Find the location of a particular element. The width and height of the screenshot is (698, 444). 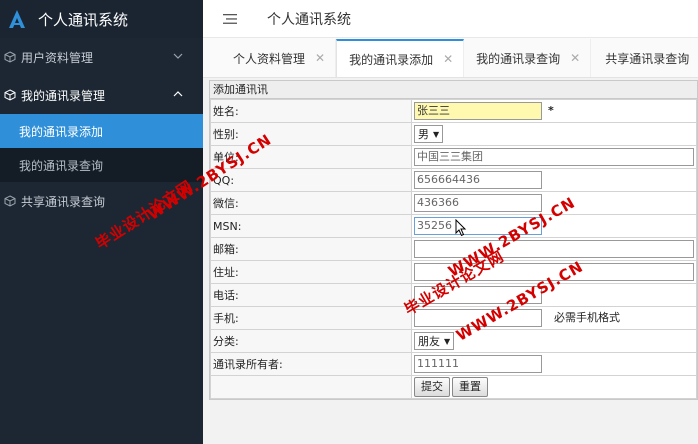

field-label: MSN: is located at coordinates (311, 226).